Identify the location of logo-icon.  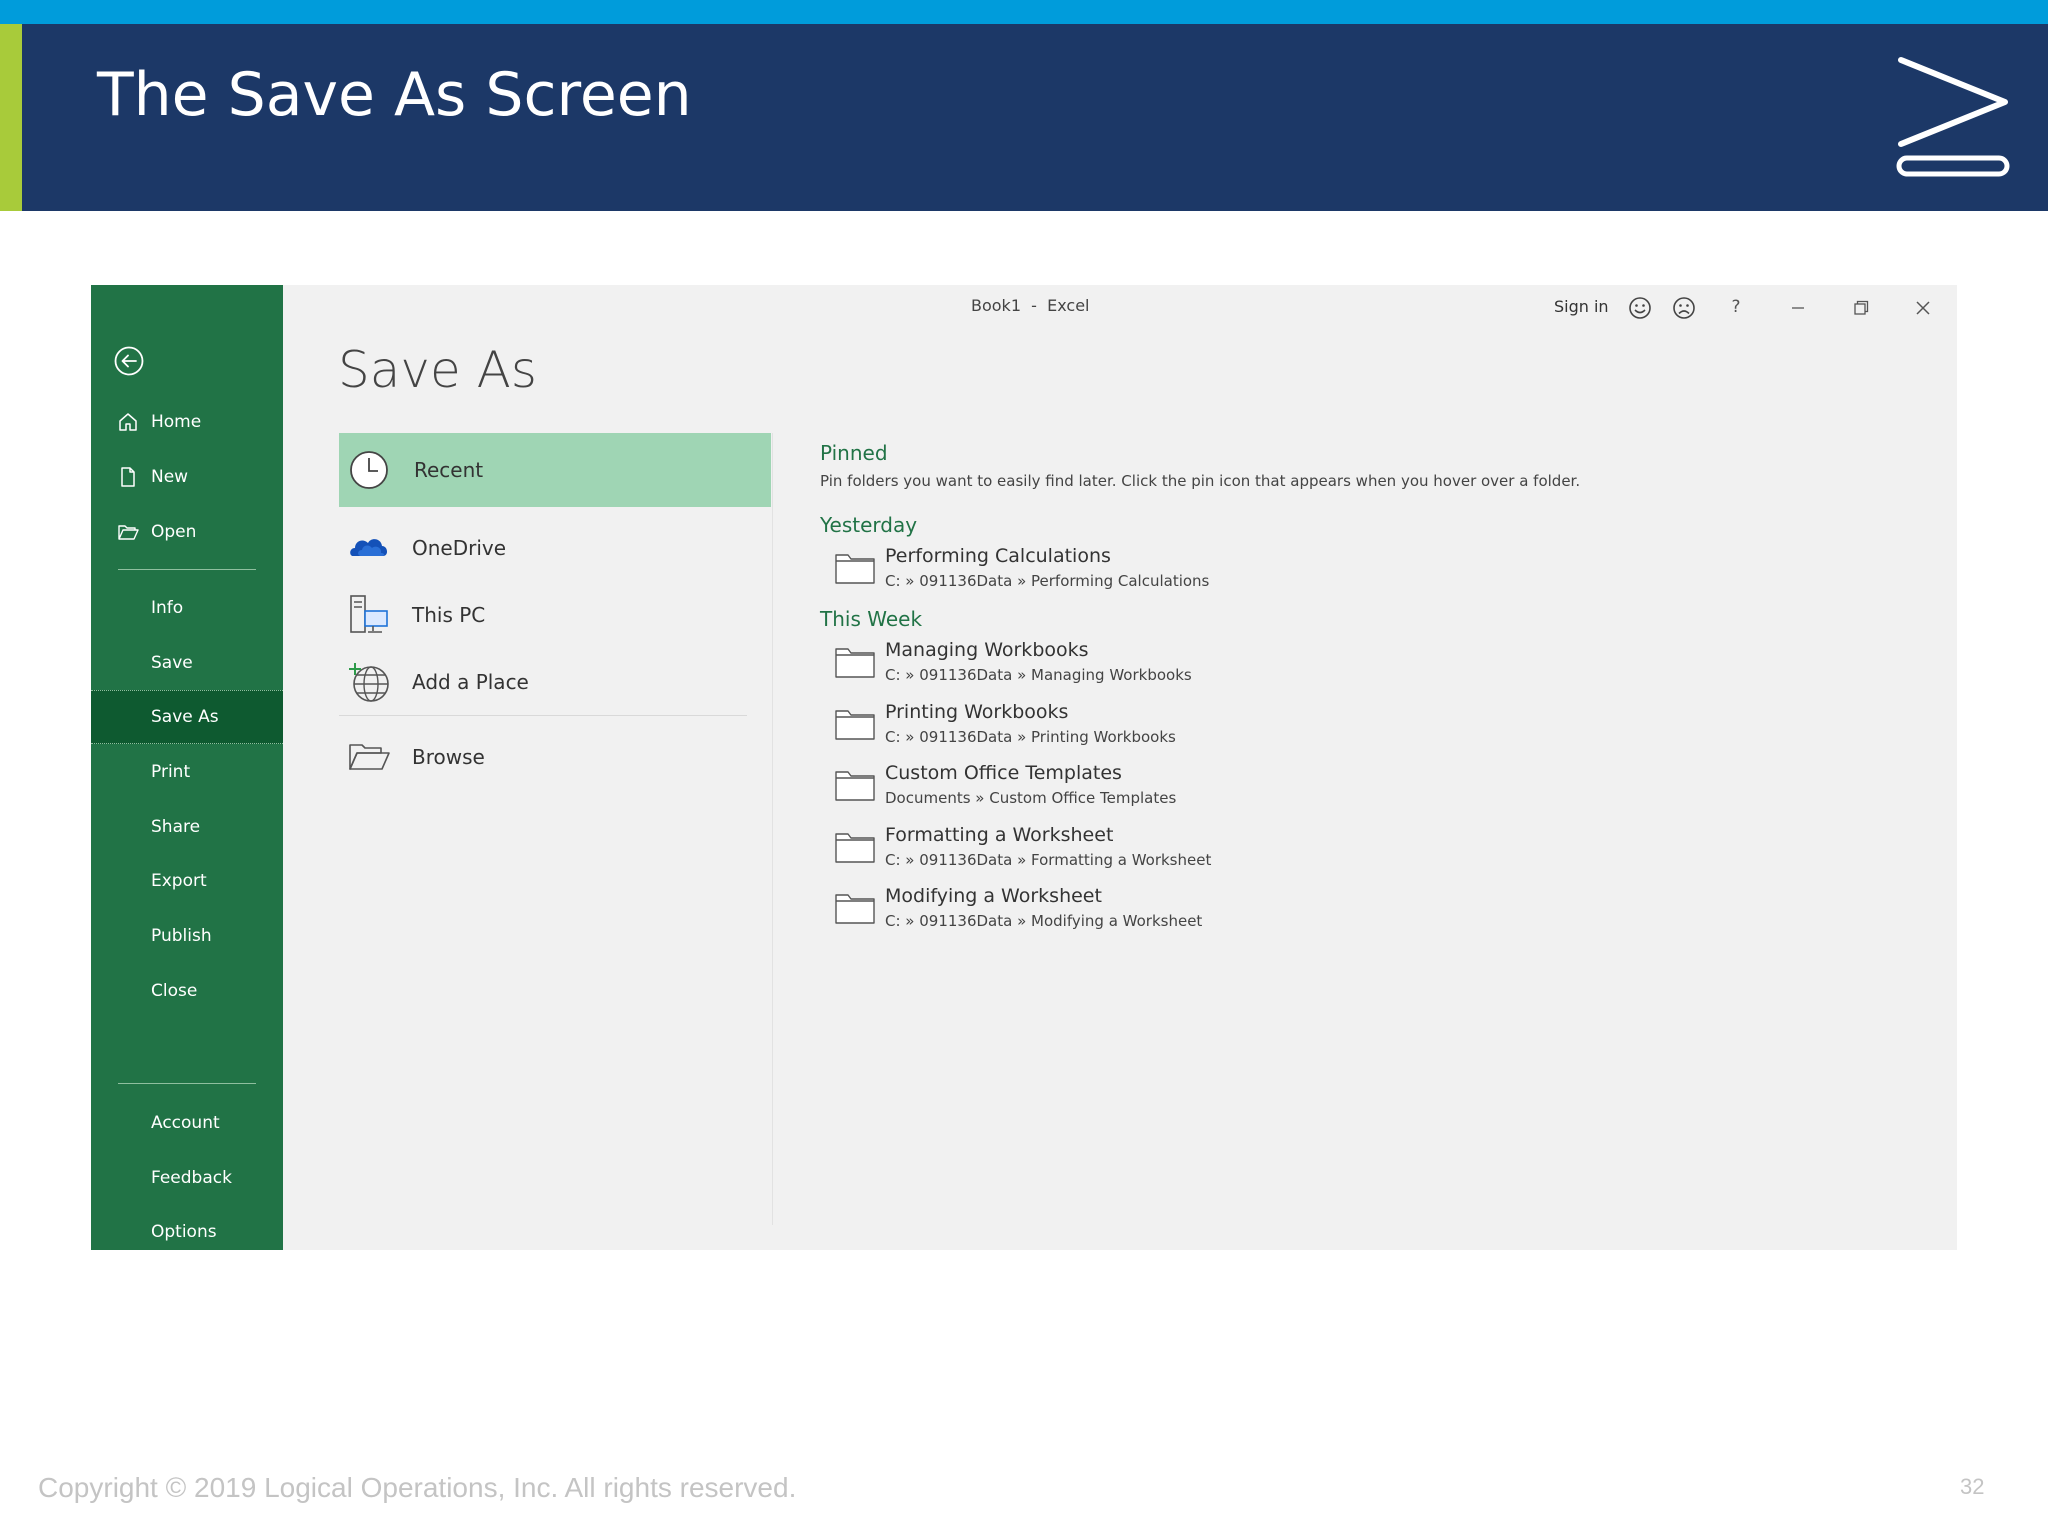
(1953, 117).